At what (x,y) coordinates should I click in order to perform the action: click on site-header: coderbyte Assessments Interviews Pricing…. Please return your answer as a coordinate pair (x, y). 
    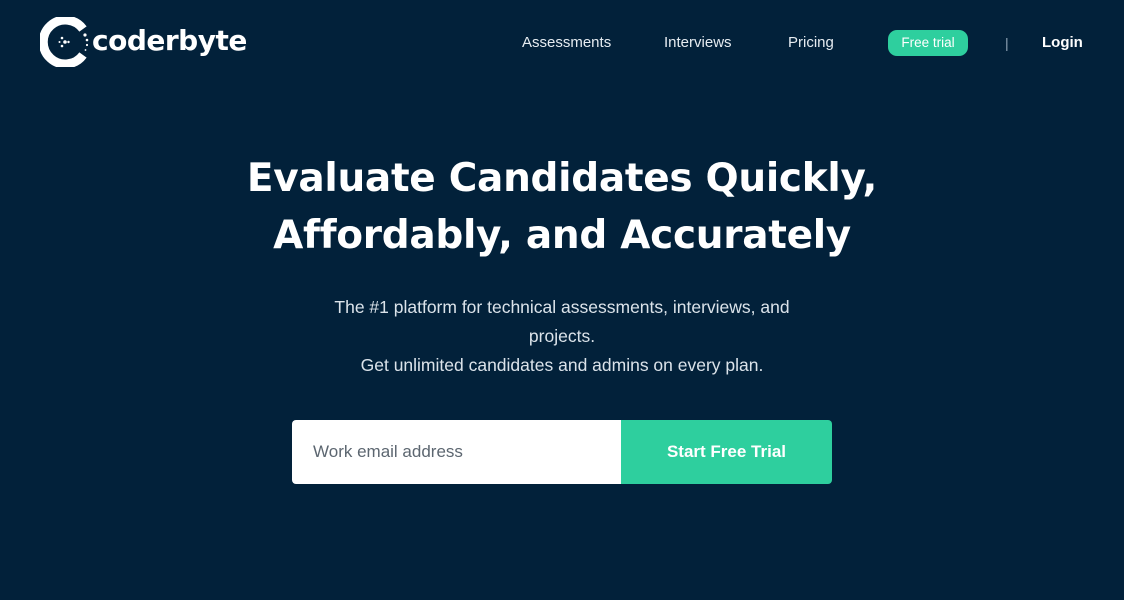
    Looking at the image, I should click on (562, 43).